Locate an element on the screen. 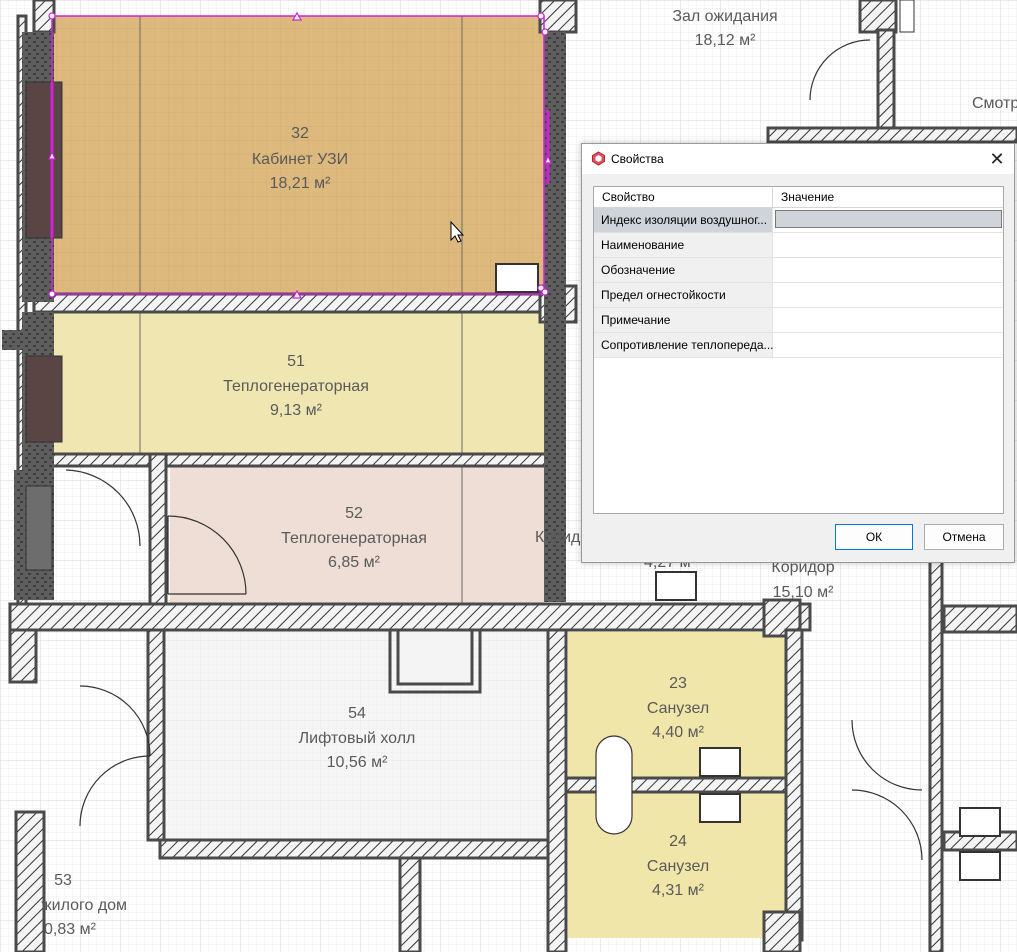 This screenshot has width=1017, height=952. ok-button: ОК is located at coordinates (874, 537).